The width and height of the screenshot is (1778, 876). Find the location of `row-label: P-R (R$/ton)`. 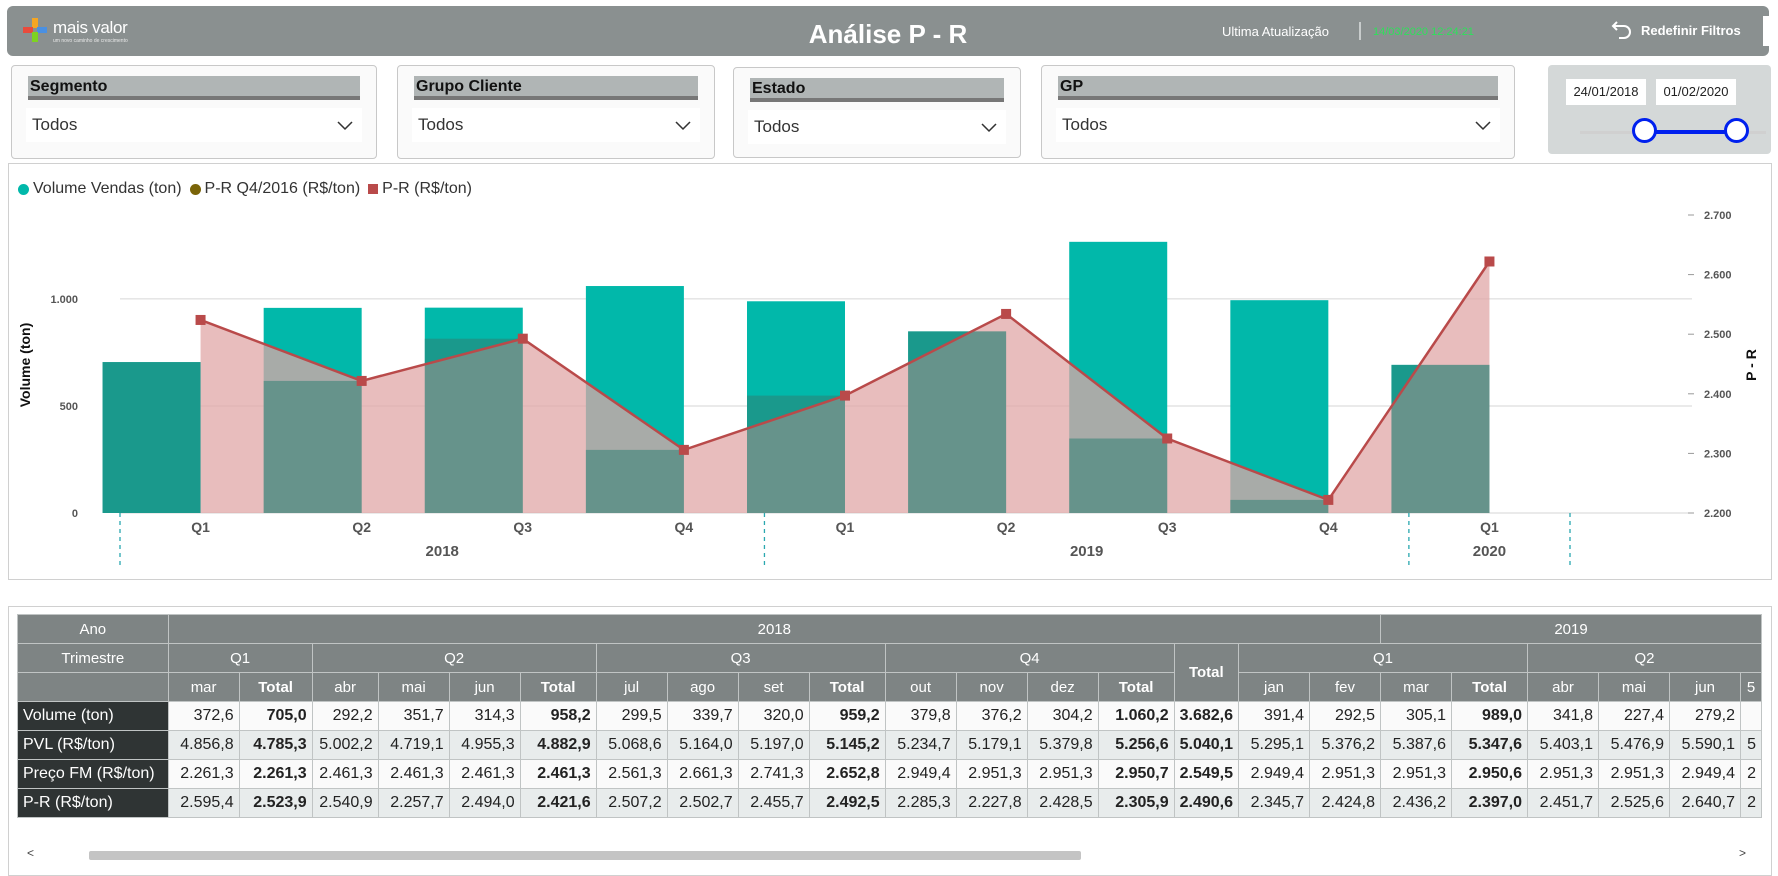

row-label: P-R (R$/ton) is located at coordinates (93, 803).